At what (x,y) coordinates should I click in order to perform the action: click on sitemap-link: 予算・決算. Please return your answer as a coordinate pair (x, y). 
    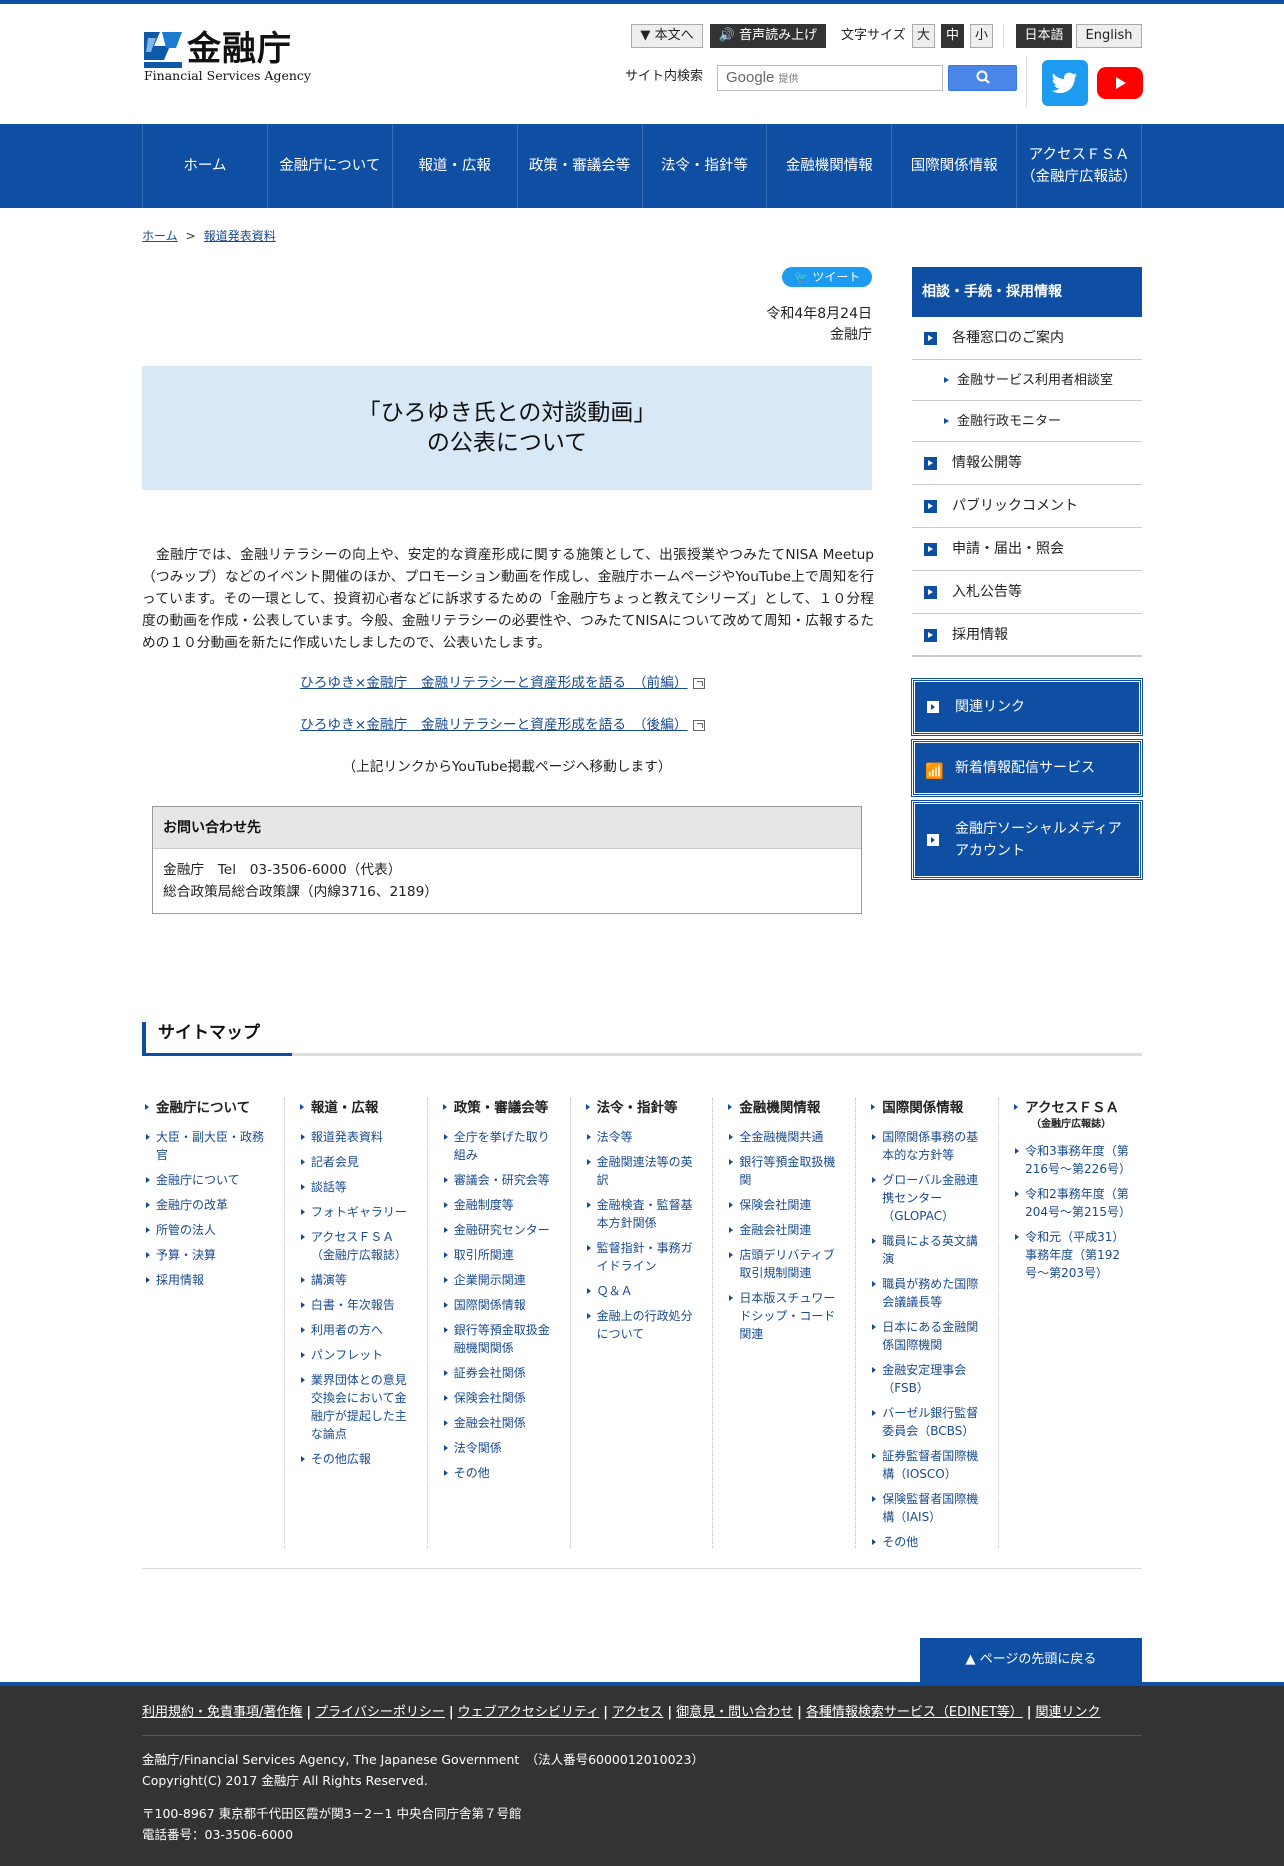
    Looking at the image, I should click on (209, 1255).